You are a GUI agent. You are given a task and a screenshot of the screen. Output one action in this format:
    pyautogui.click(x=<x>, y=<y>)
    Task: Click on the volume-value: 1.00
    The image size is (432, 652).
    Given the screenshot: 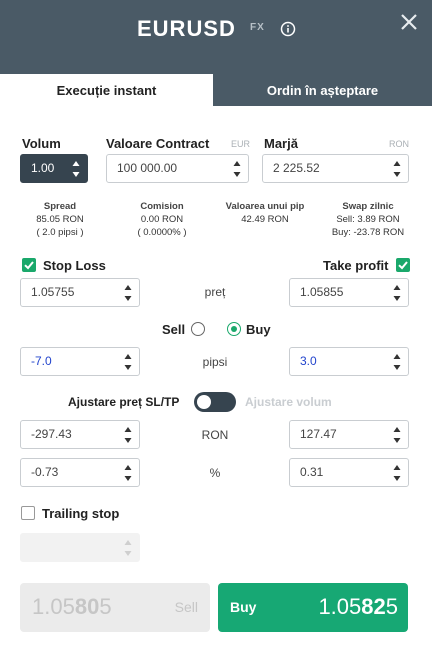 What is the action you would take?
    pyautogui.click(x=42, y=168)
    